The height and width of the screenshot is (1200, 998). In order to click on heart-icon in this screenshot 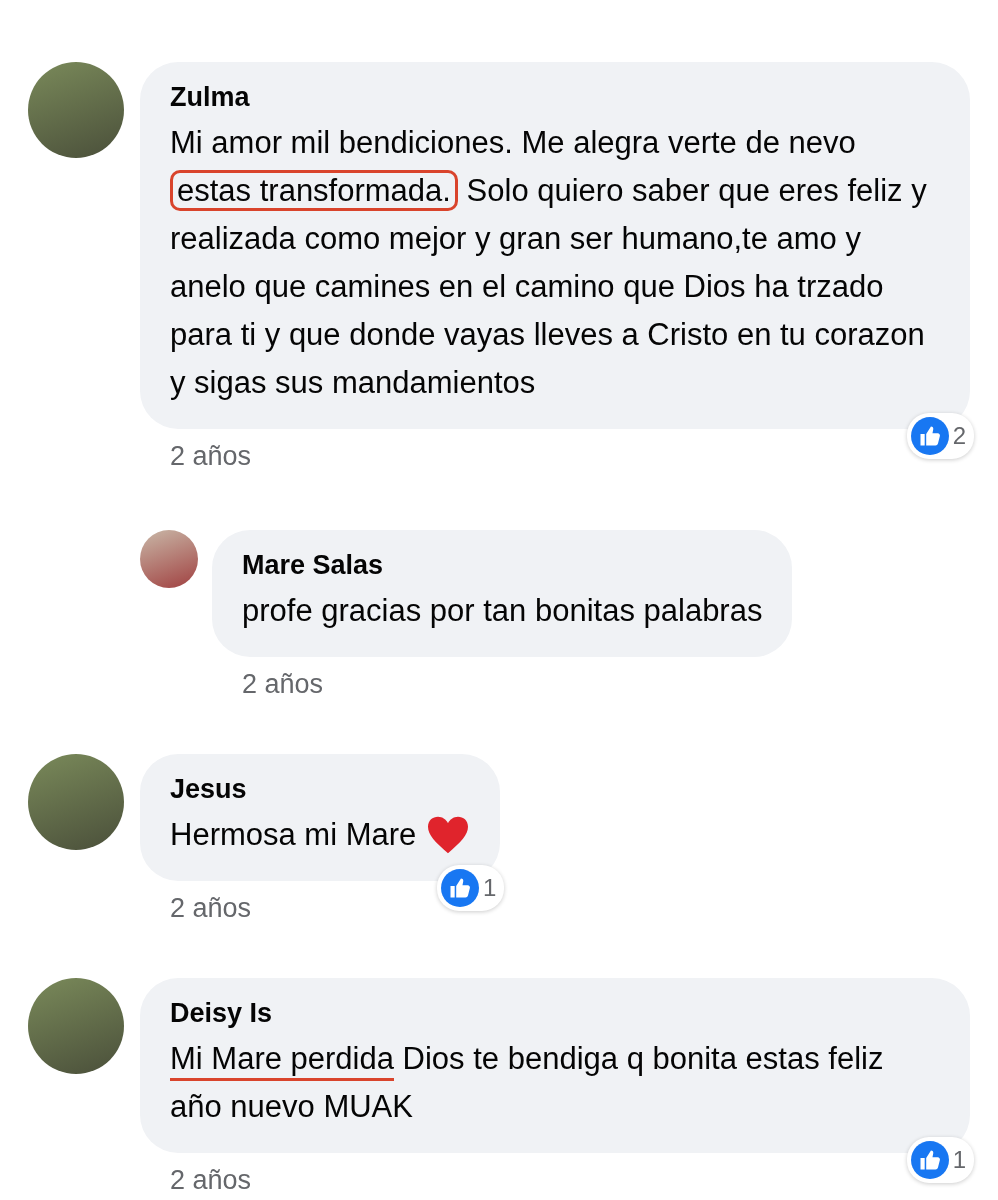, I will do `click(448, 835)`.